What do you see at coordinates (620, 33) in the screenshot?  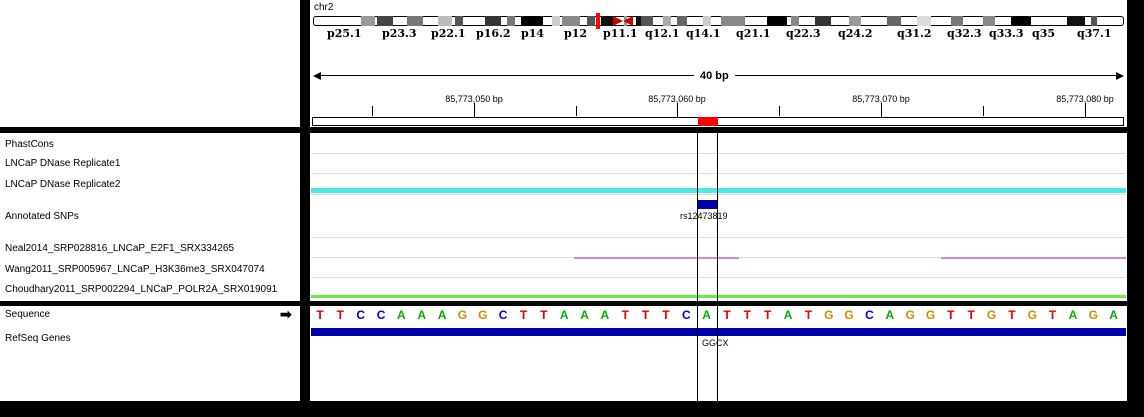 I see `cytoband-label: p11.1` at bounding box center [620, 33].